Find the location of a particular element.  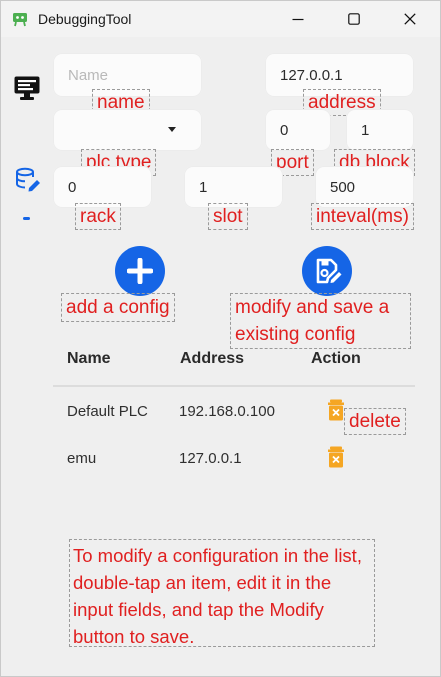

plc-type-select is located at coordinates (127, 130).